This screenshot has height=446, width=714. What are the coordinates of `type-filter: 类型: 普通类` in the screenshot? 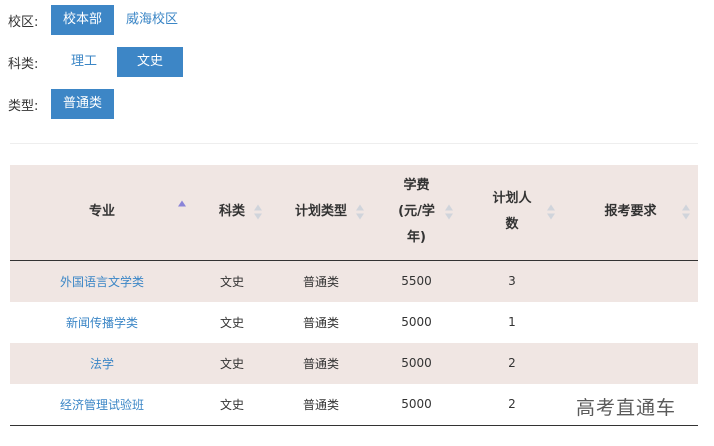 It's located at (61, 104).